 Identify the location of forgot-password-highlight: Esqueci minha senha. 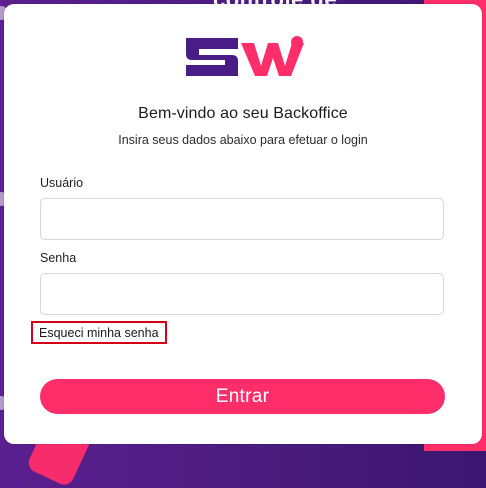
(99, 332).